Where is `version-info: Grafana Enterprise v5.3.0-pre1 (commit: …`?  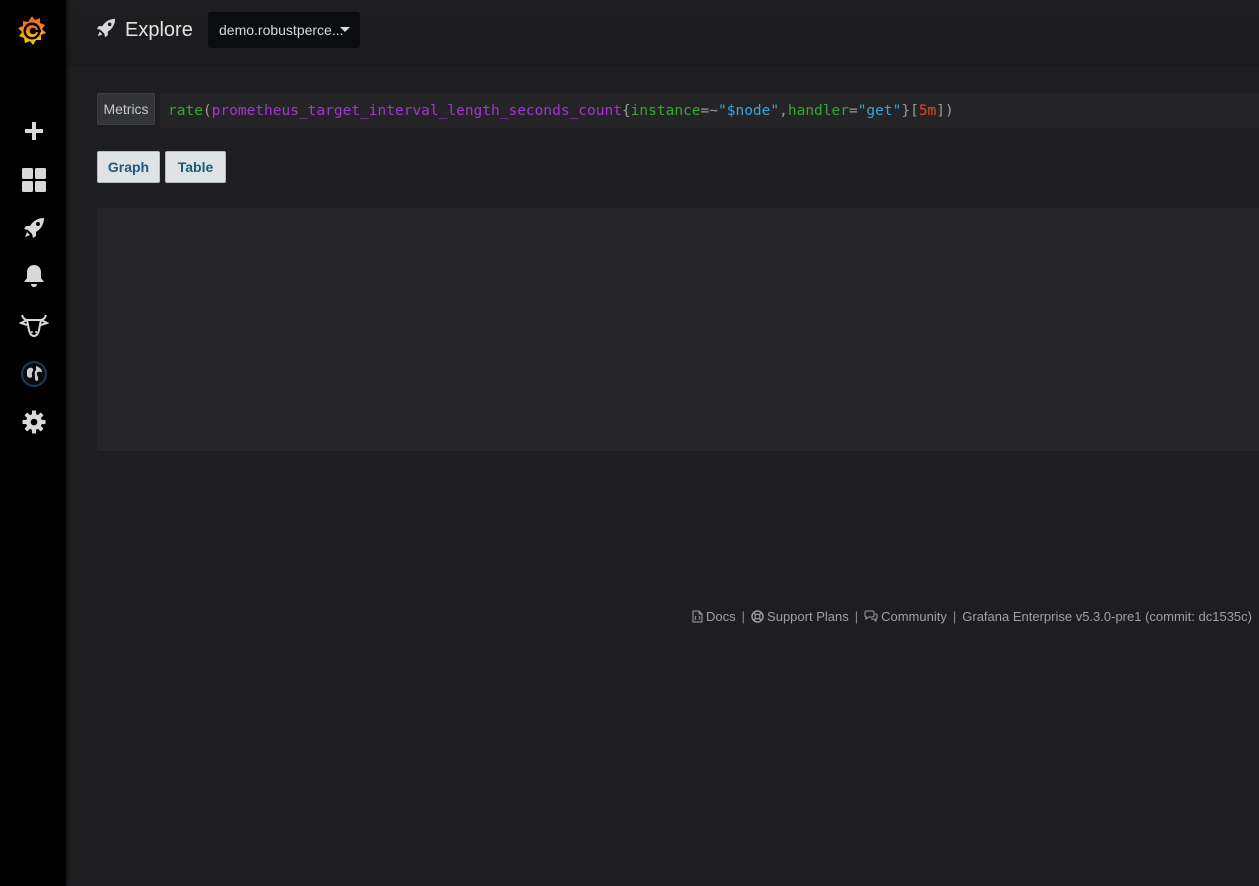
version-info: Grafana Enterprise v5.3.0-pre1 (commit: … is located at coordinates (1107, 616).